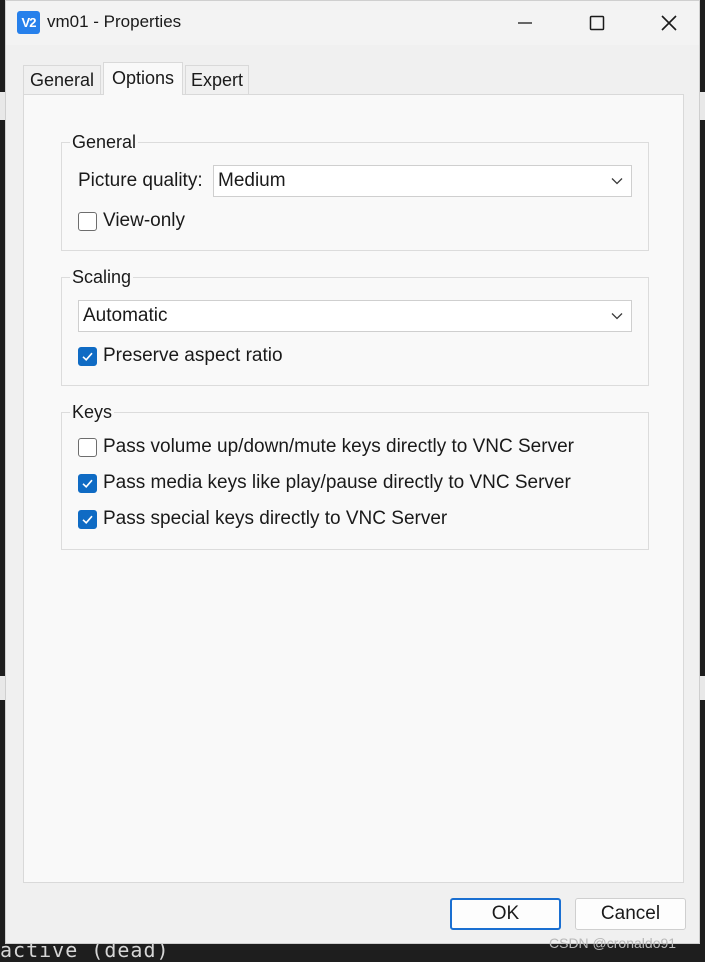 The image size is (705, 962). I want to click on close-icon, so click(669, 23).